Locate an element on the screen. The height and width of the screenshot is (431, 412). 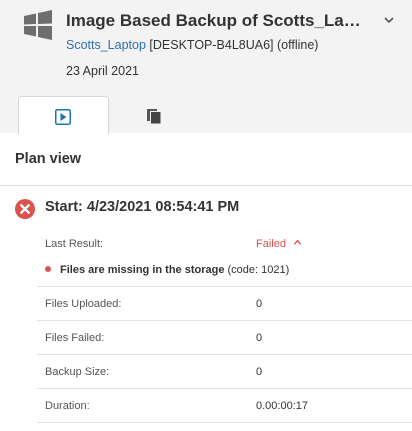
error-code: (code: 1021) is located at coordinates (257, 270).